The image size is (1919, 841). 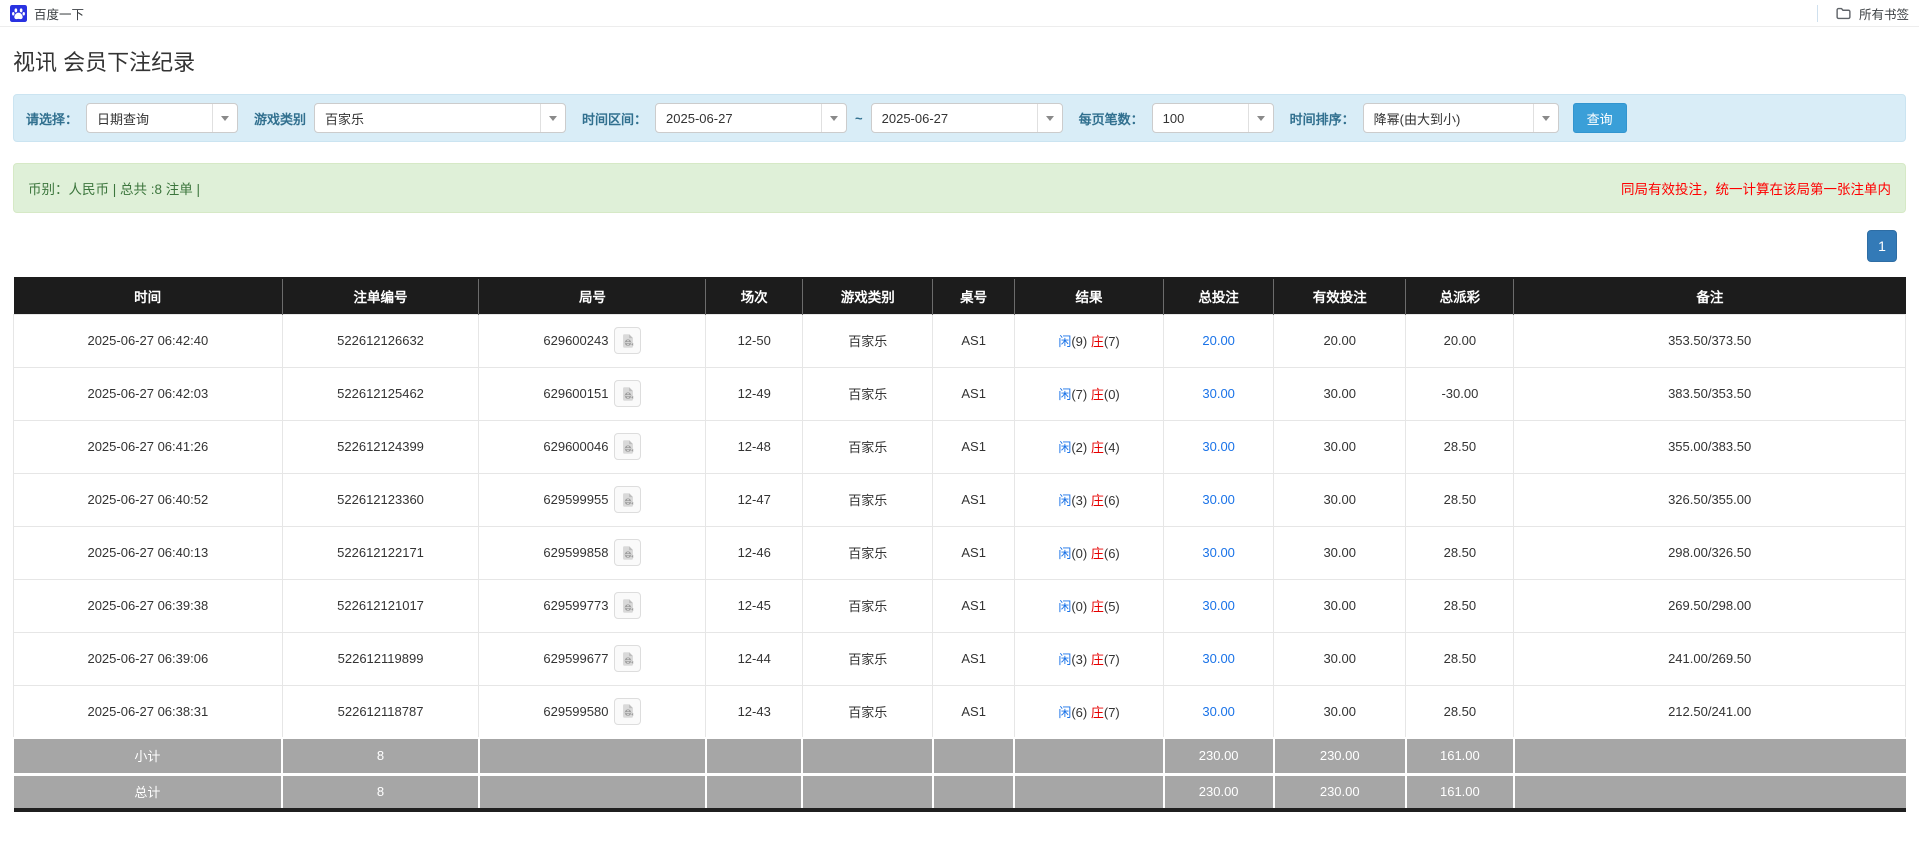 I want to click on bookmark-baidu: 百度一下, so click(x=47, y=13).